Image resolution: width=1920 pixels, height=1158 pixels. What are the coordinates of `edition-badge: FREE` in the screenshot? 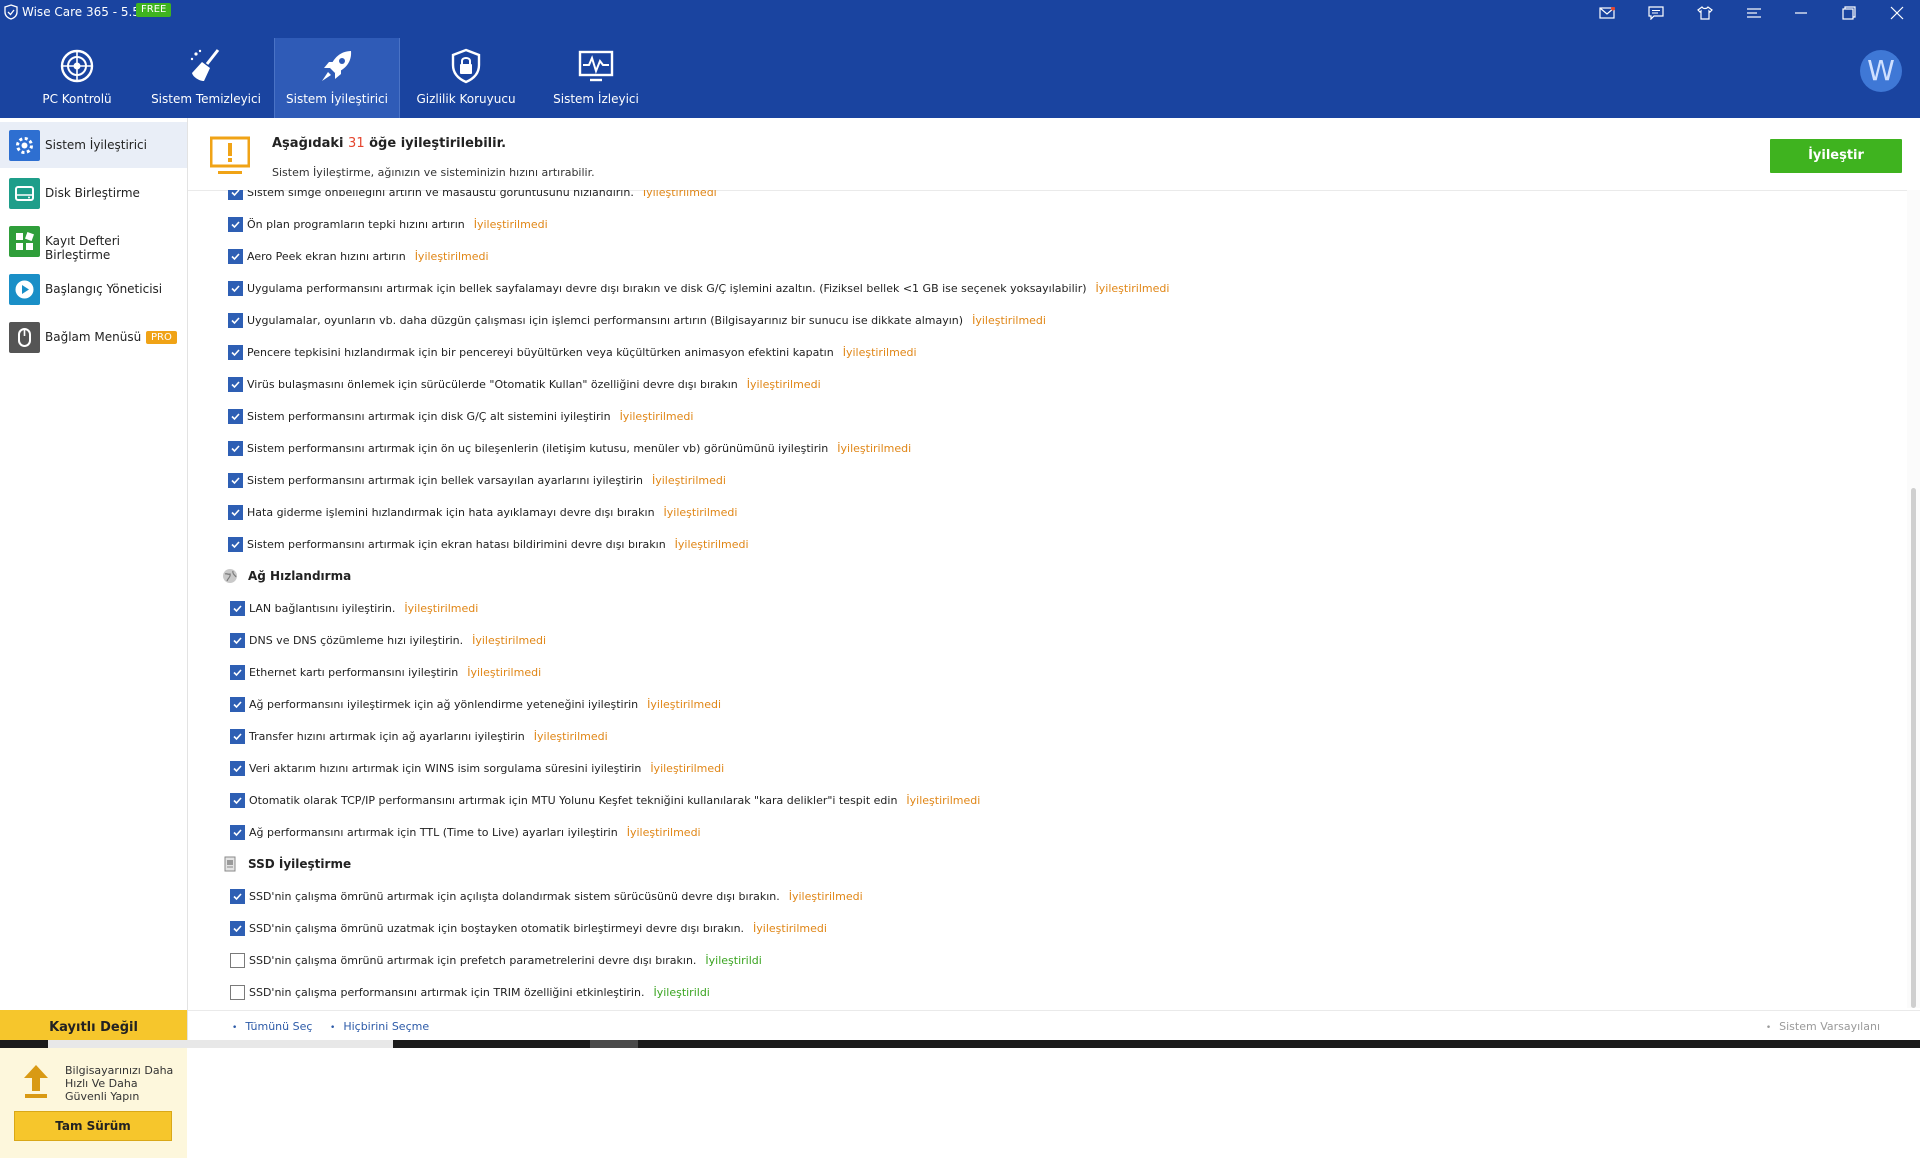 It's located at (154, 10).